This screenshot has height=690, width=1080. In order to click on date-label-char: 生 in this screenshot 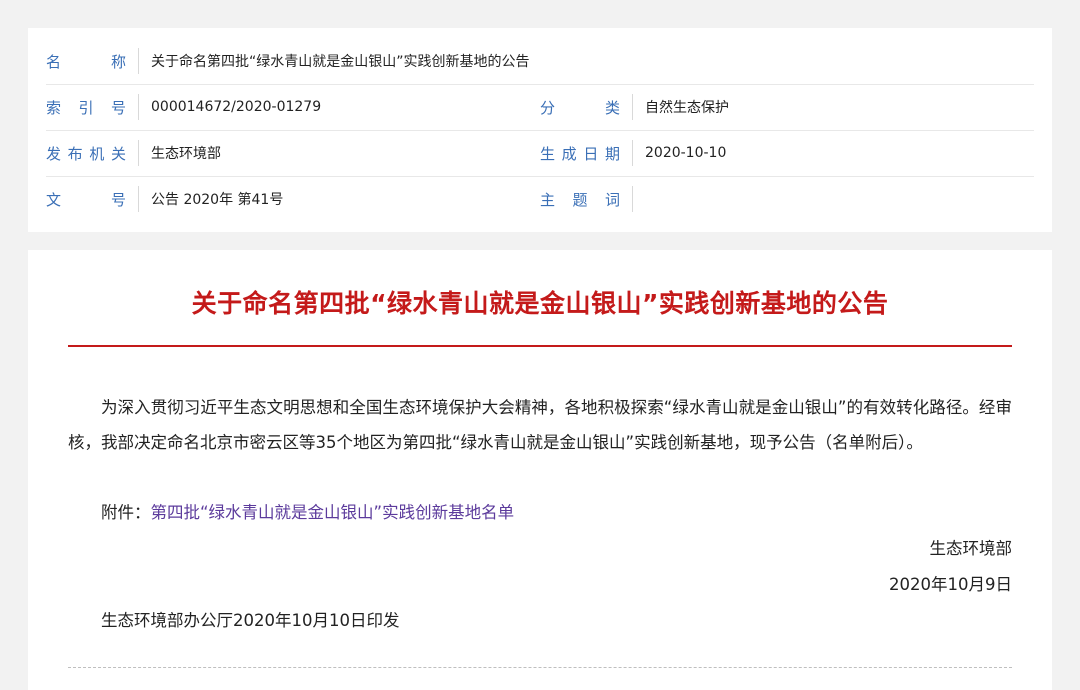, I will do `click(548, 153)`.